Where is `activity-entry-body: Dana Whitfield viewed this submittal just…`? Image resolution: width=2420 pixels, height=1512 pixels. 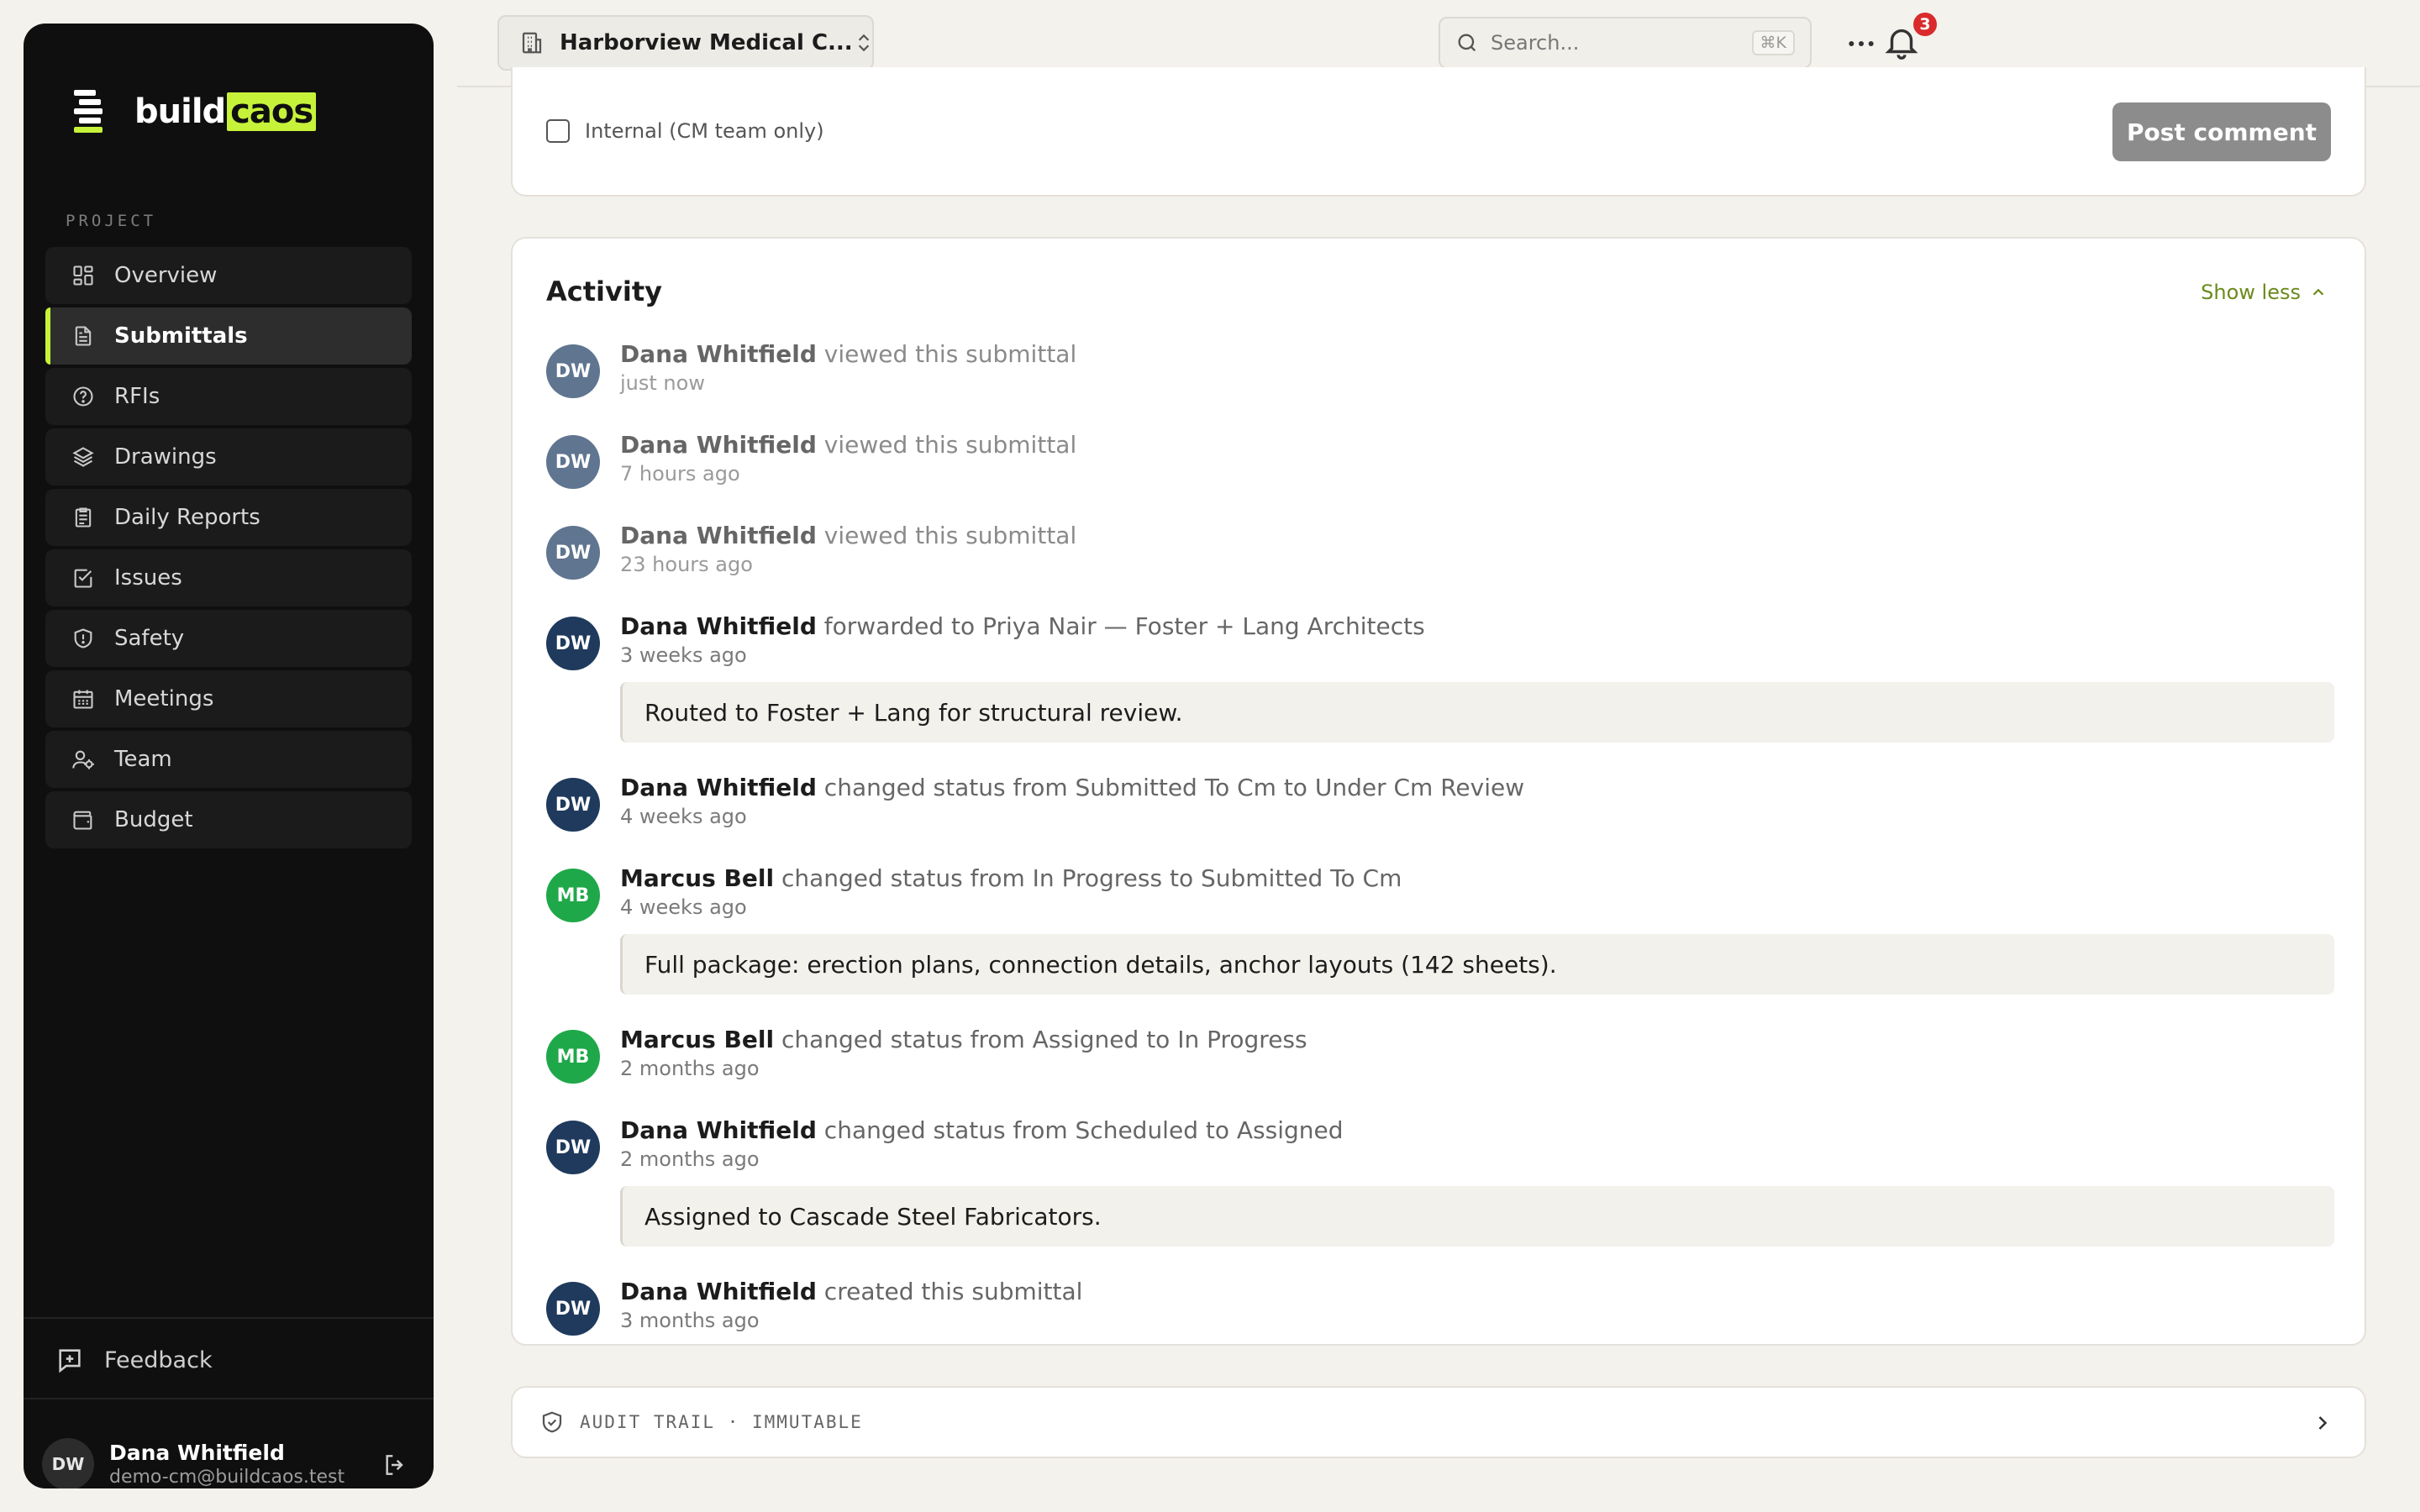
activity-entry-body: Dana Whitfield viewed this submittal just… is located at coordinates (1477, 368).